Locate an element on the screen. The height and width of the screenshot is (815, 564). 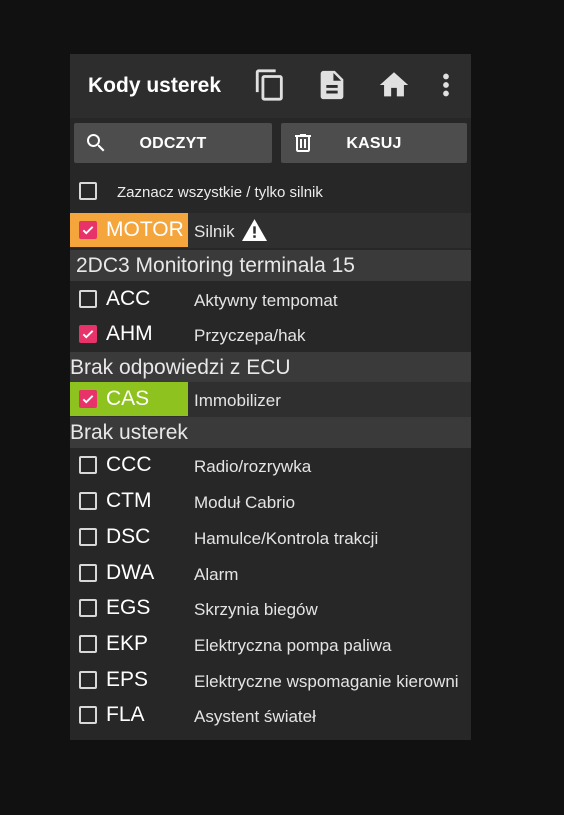
module-code: EPS is located at coordinates (127, 679).